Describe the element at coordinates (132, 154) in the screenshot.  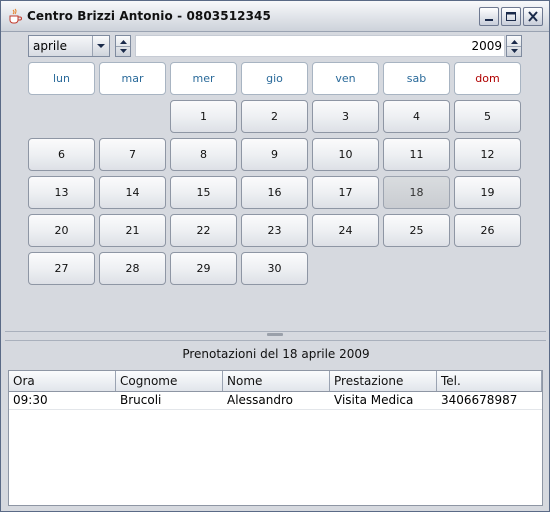
I see `day-button-7: 7` at that location.